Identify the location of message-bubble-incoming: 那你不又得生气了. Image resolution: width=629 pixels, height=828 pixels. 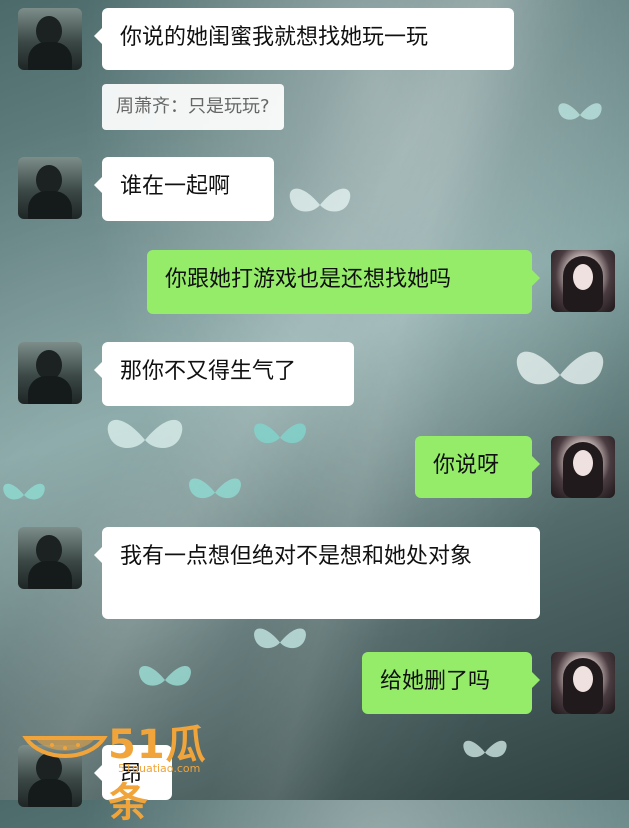
(224, 374).